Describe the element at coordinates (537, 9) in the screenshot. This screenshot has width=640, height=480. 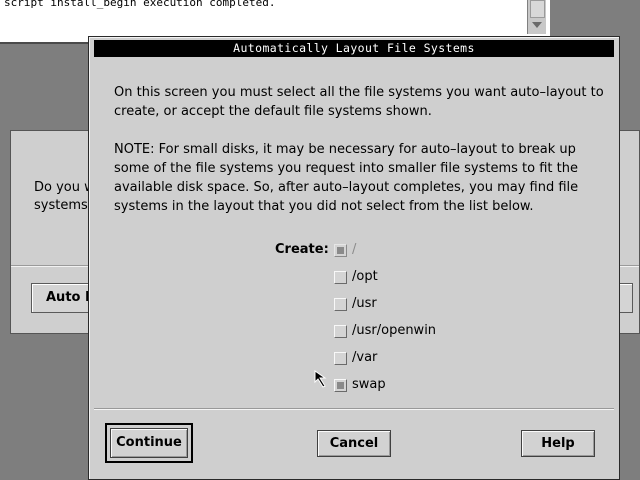
I see `scrollbar-thumb` at that location.